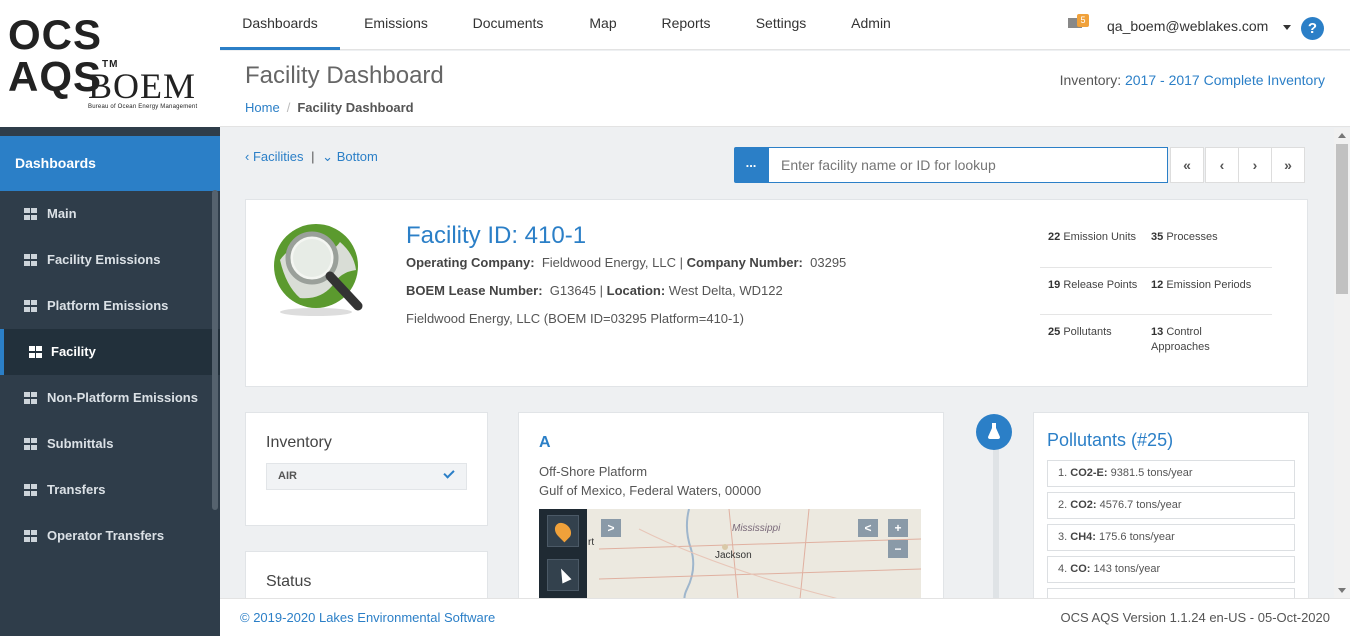 This screenshot has width=1350, height=636. Describe the element at coordinates (1342, 135) in the screenshot. I see `scroll-up-icon` at that location.